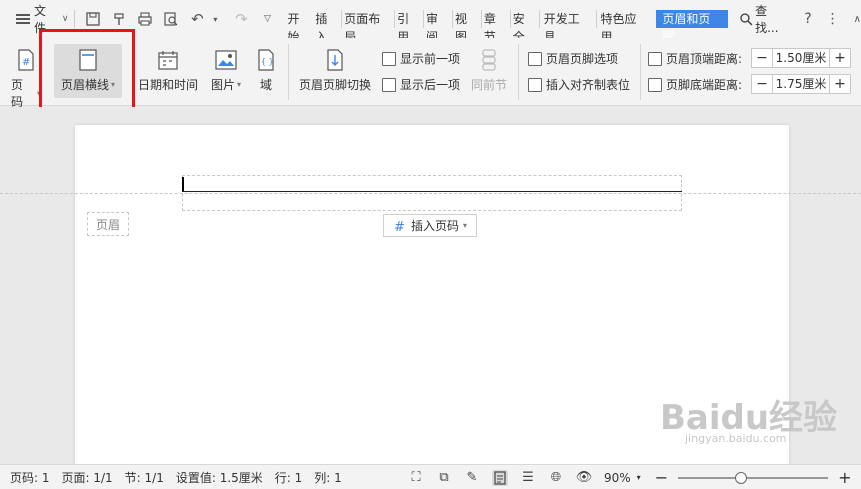  Describe the element at coordinates (93, 19) in the screenshot. I see `save-icon` at that location.